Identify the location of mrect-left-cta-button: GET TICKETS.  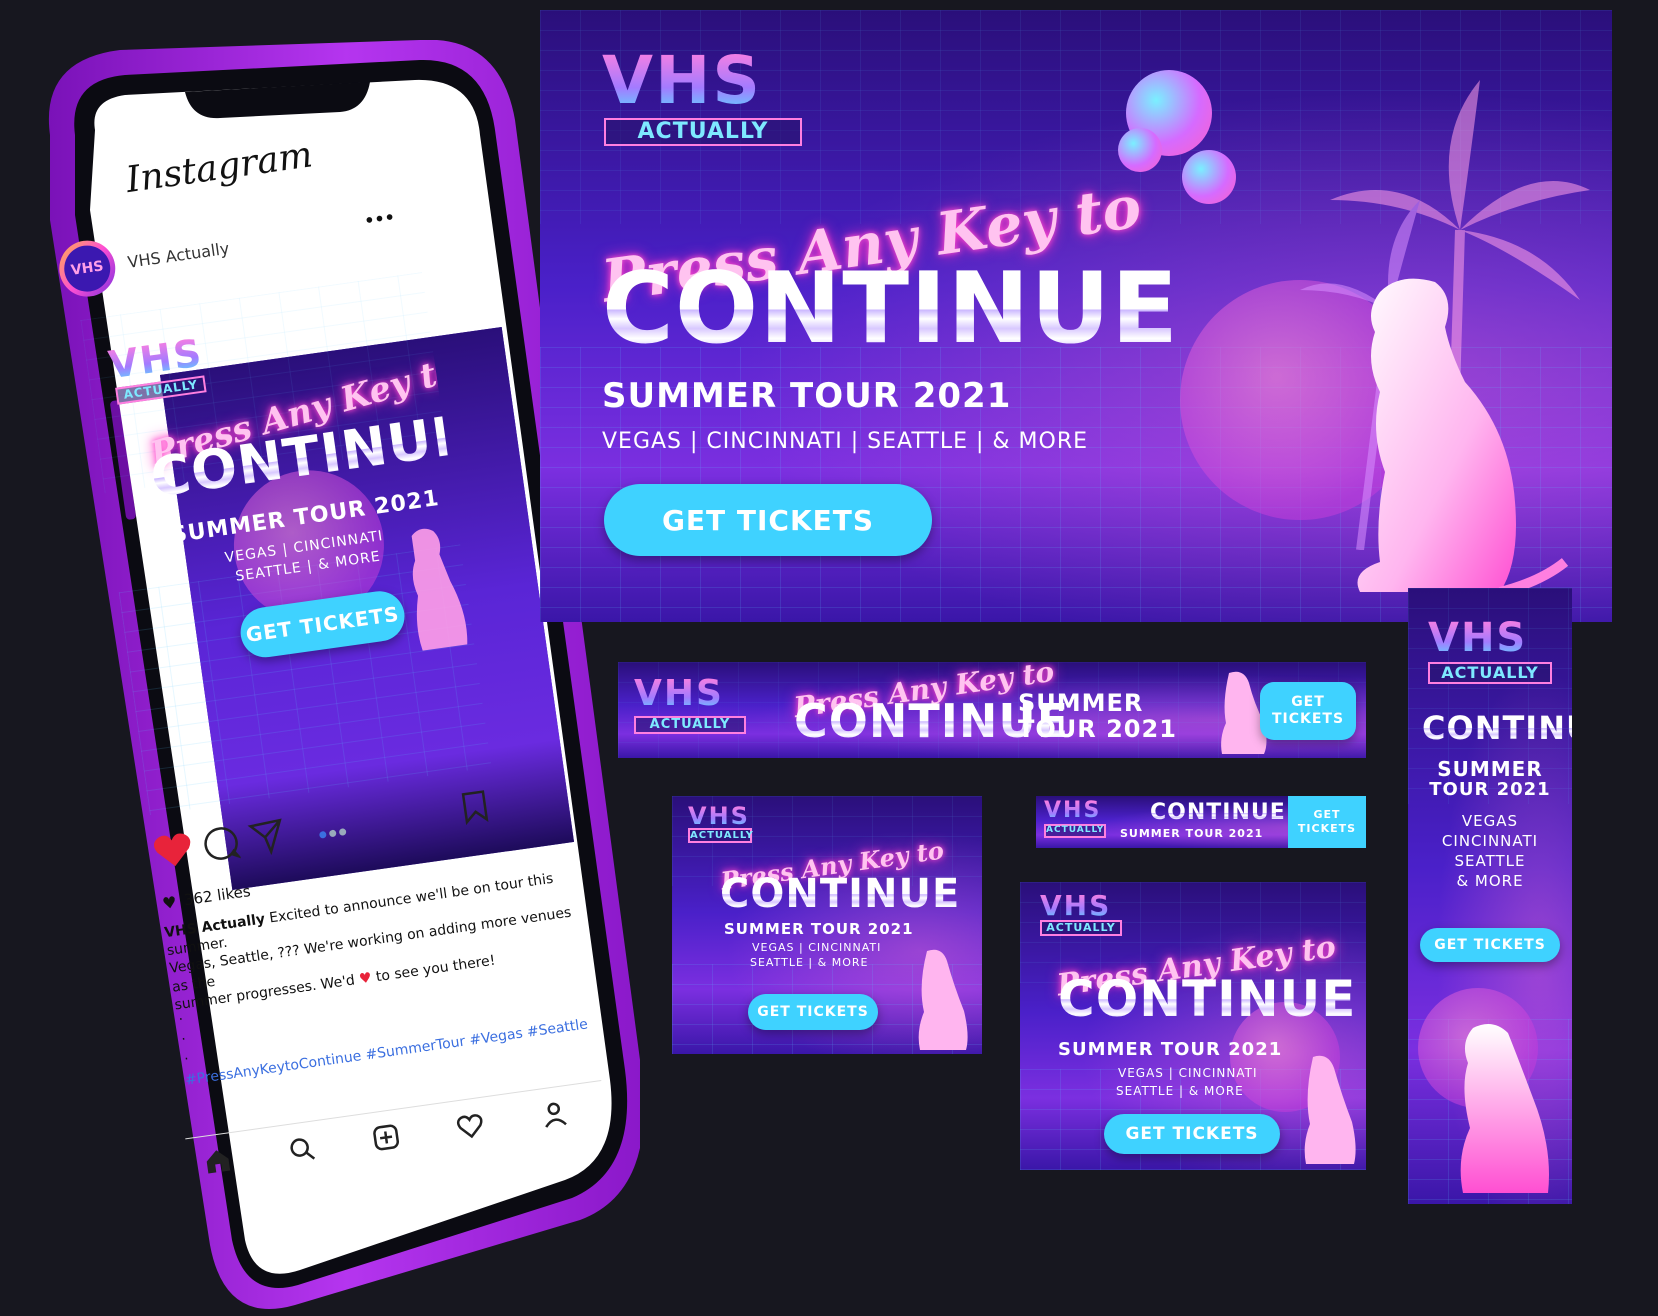
(813, 1012).